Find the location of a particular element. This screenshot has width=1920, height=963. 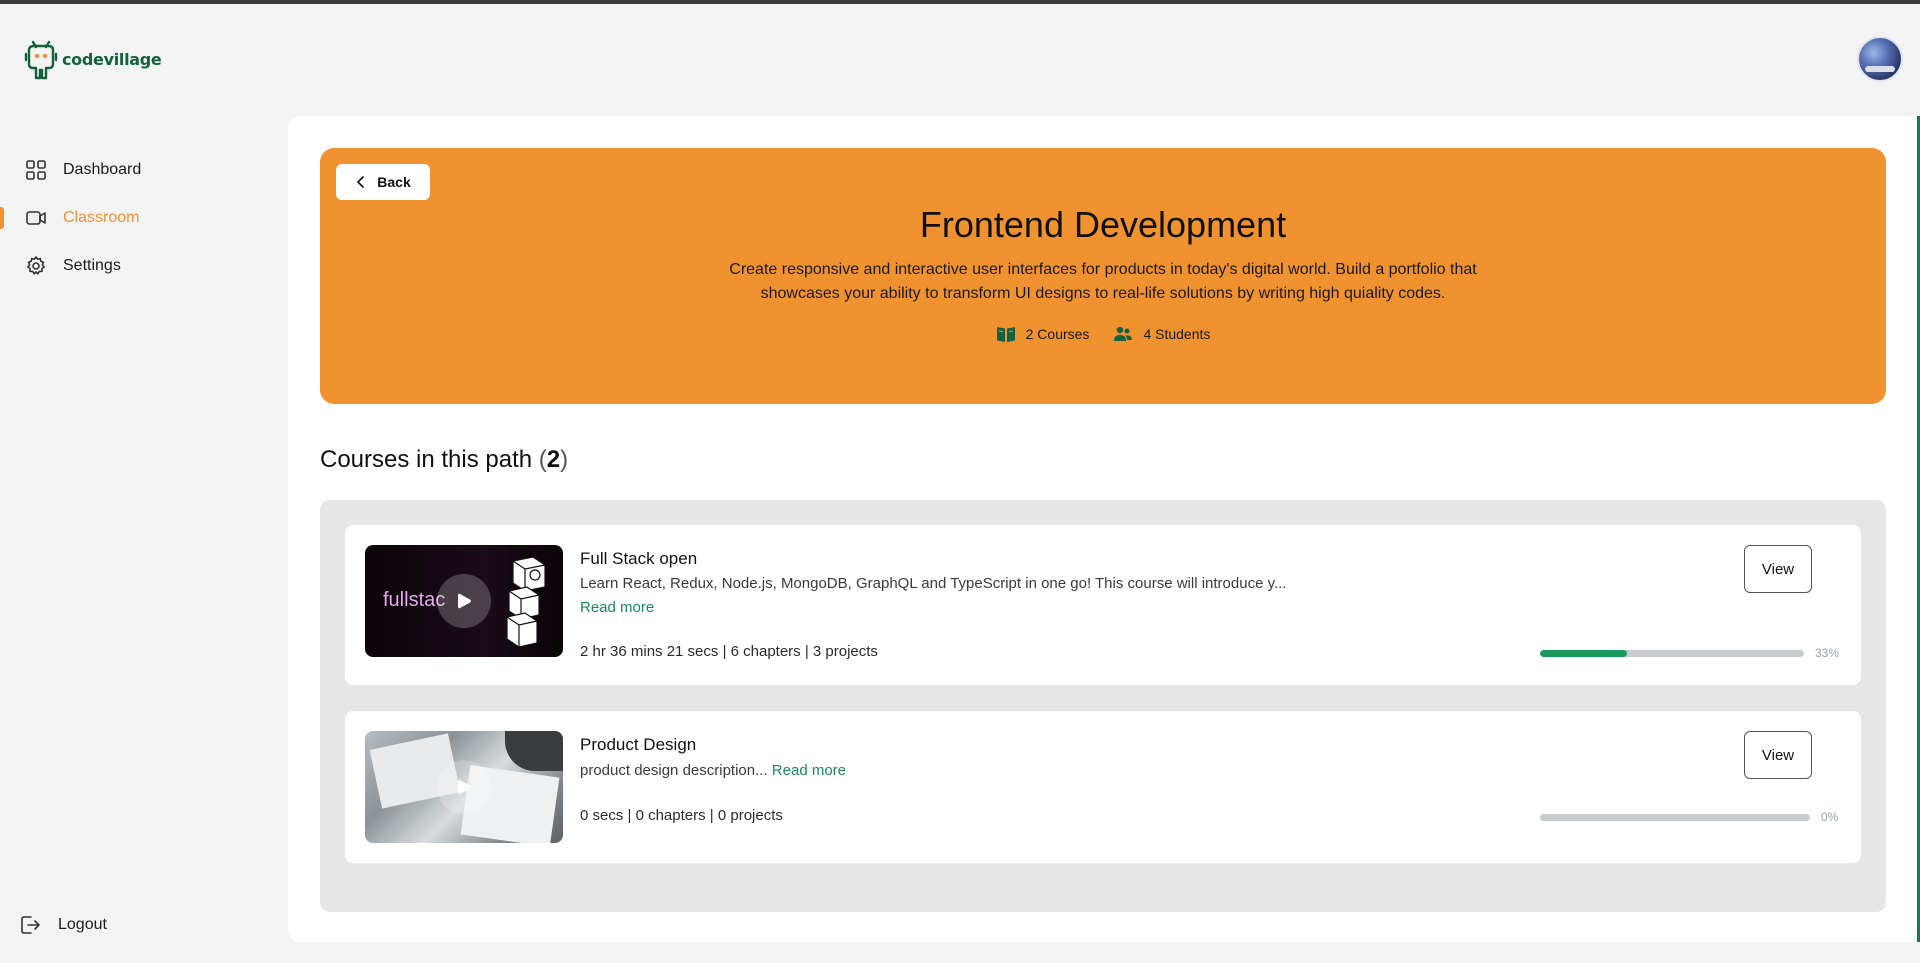

gear-icon is located at coordinates (36, 265).